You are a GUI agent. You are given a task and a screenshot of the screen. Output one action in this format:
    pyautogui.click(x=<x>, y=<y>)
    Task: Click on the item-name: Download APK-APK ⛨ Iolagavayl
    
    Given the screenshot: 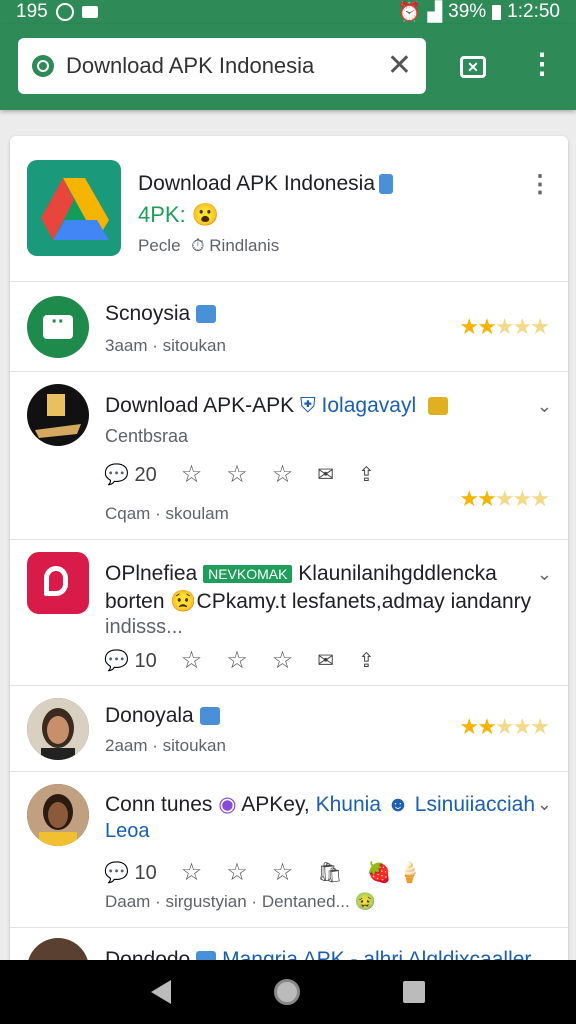 What is the action you would take?
    pyautogui.click(x=276, y=406)
    